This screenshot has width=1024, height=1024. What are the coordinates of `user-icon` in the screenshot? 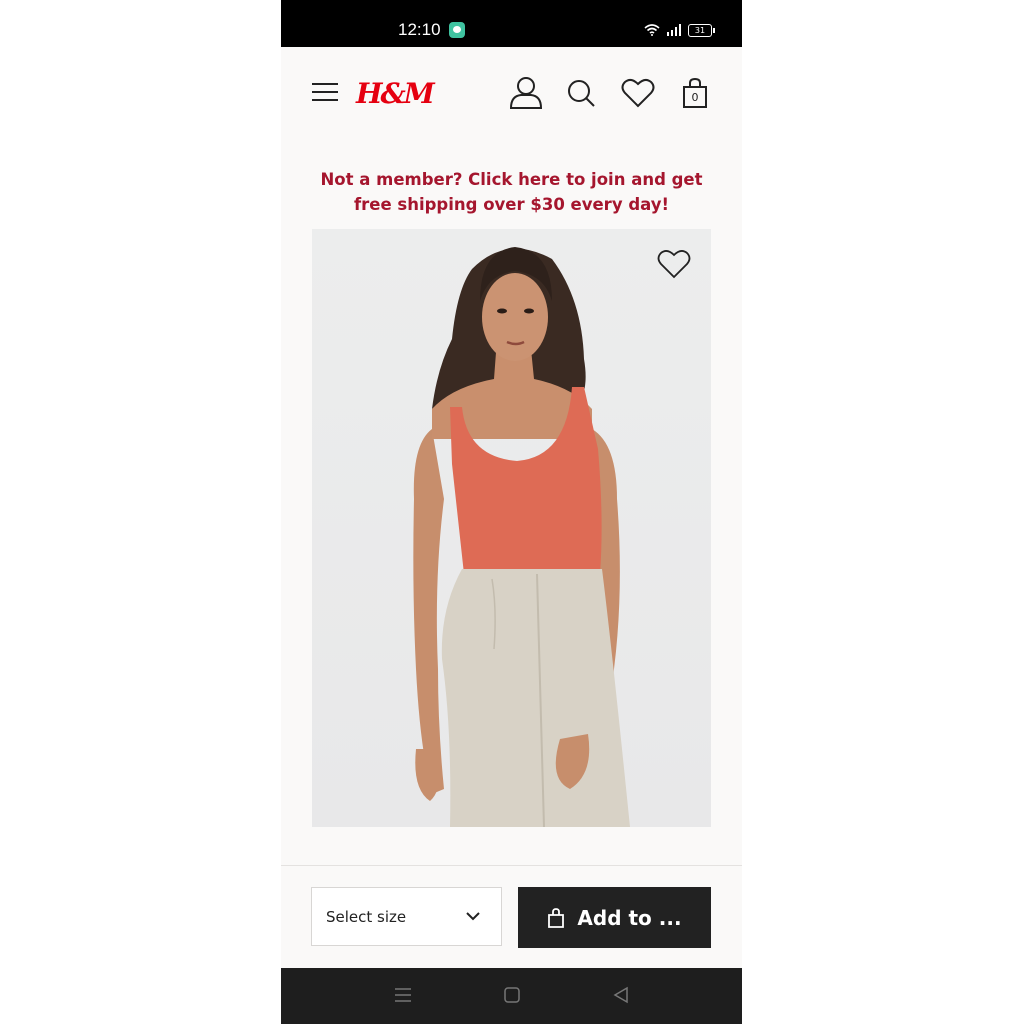 It's located at (526, 93).